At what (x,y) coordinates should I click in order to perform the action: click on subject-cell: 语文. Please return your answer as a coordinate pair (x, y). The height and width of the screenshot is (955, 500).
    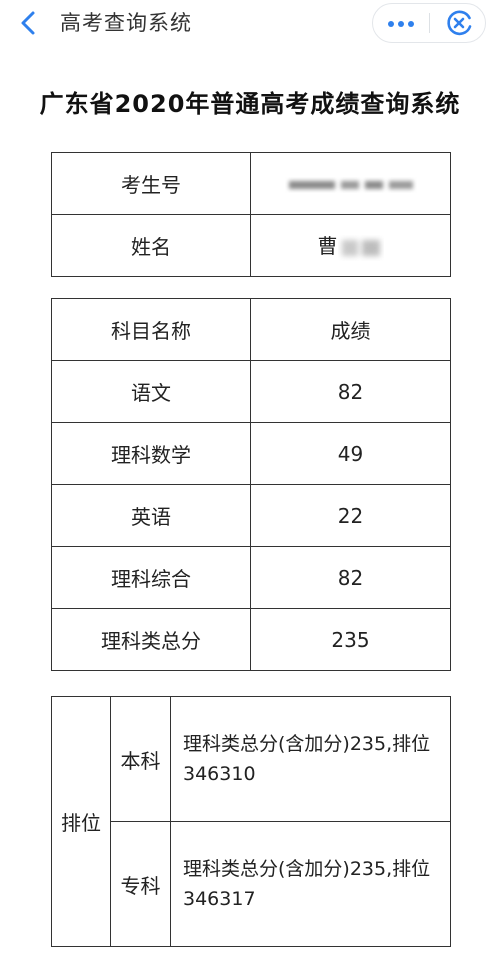
    Looking at the image, I should click on (151, 391).